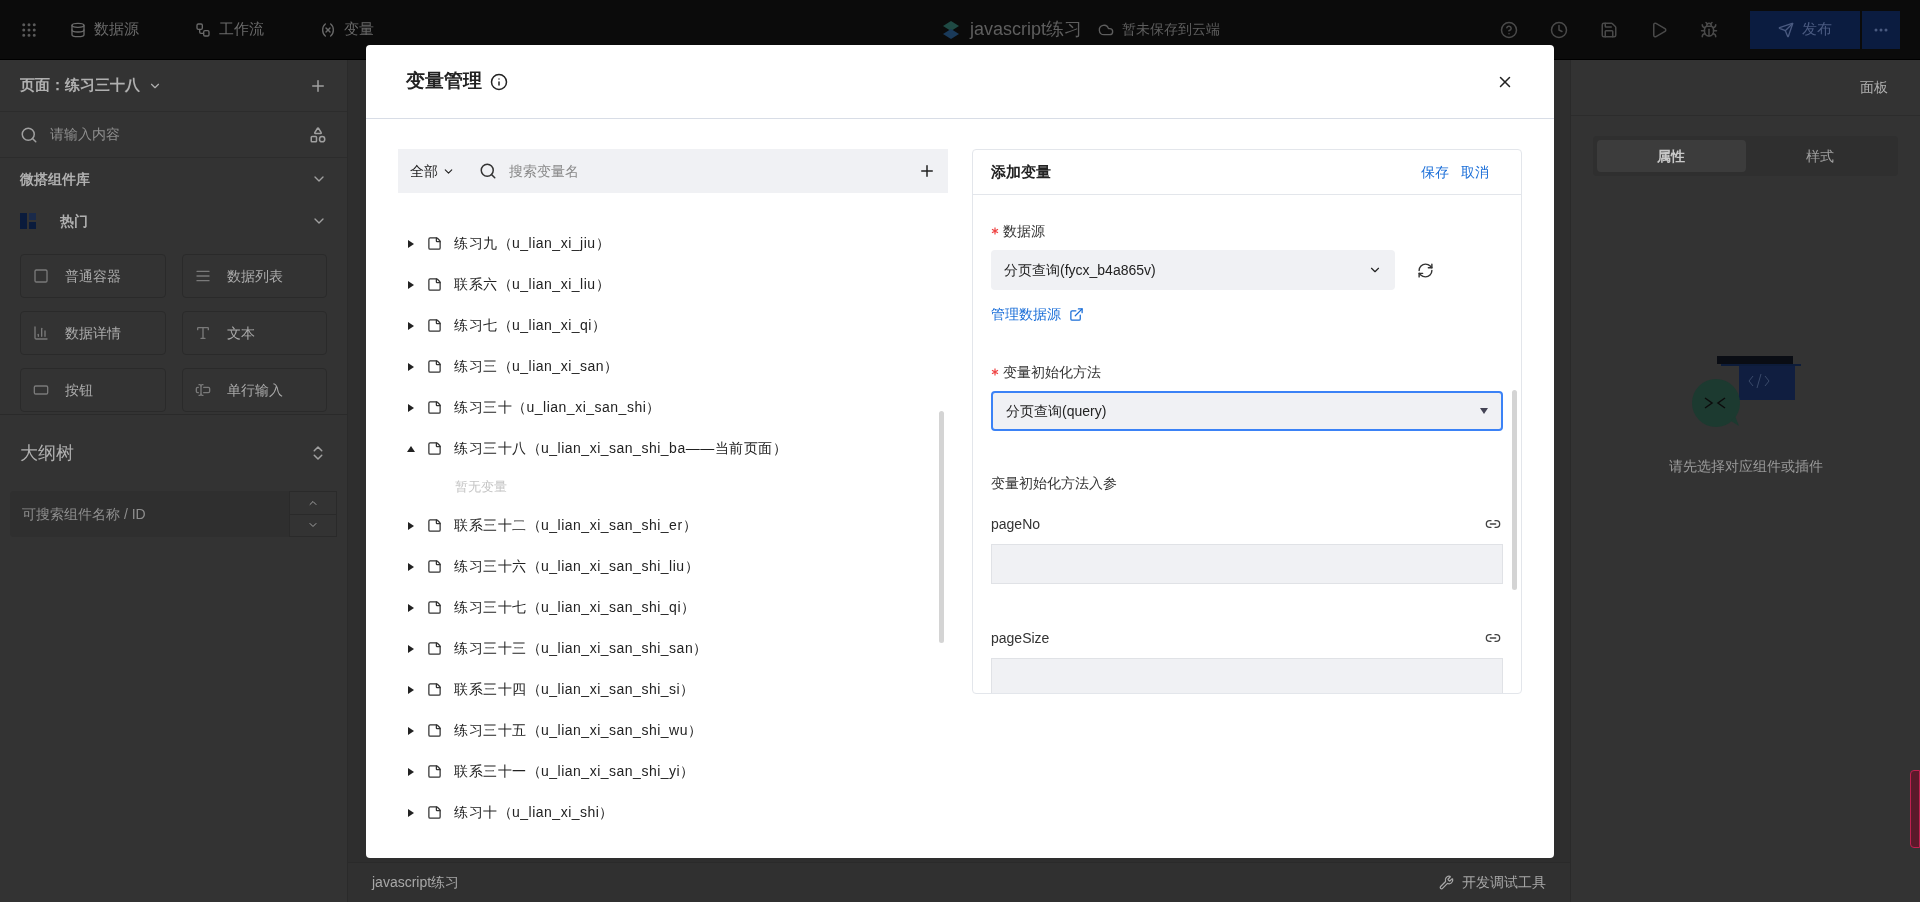  Describe the element at coordinates (1492, 882) in the screenshot. I see `dev-tools-button: 开发调试工具` at that location.